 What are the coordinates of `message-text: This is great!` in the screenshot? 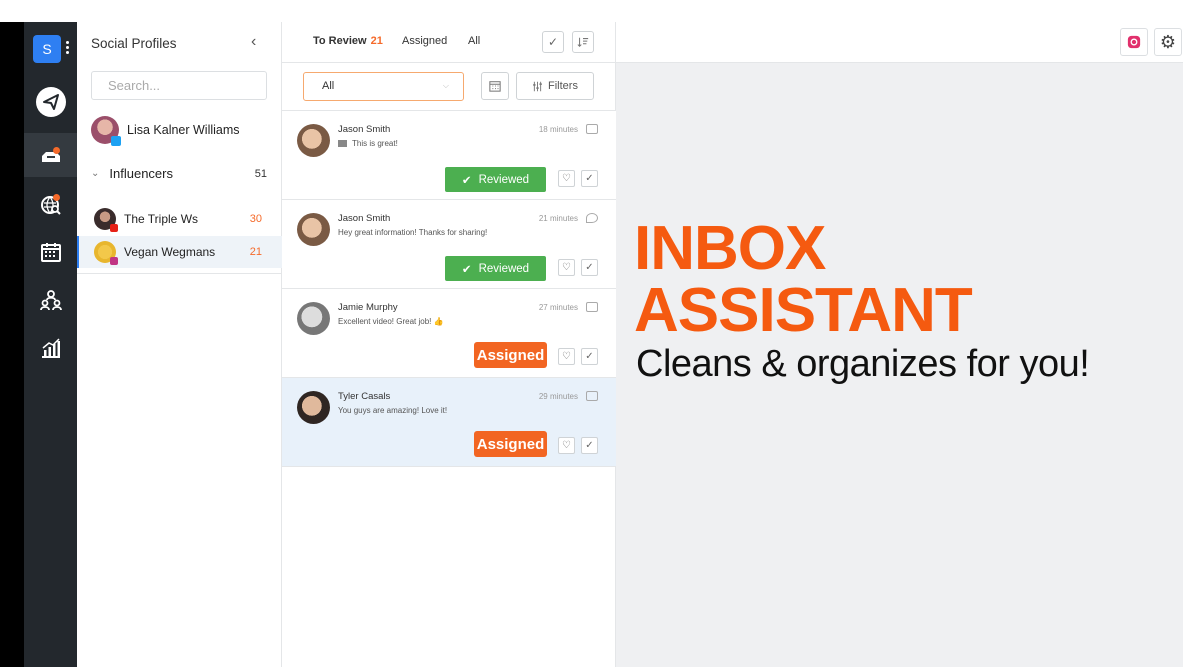 It's located at (368, 143).